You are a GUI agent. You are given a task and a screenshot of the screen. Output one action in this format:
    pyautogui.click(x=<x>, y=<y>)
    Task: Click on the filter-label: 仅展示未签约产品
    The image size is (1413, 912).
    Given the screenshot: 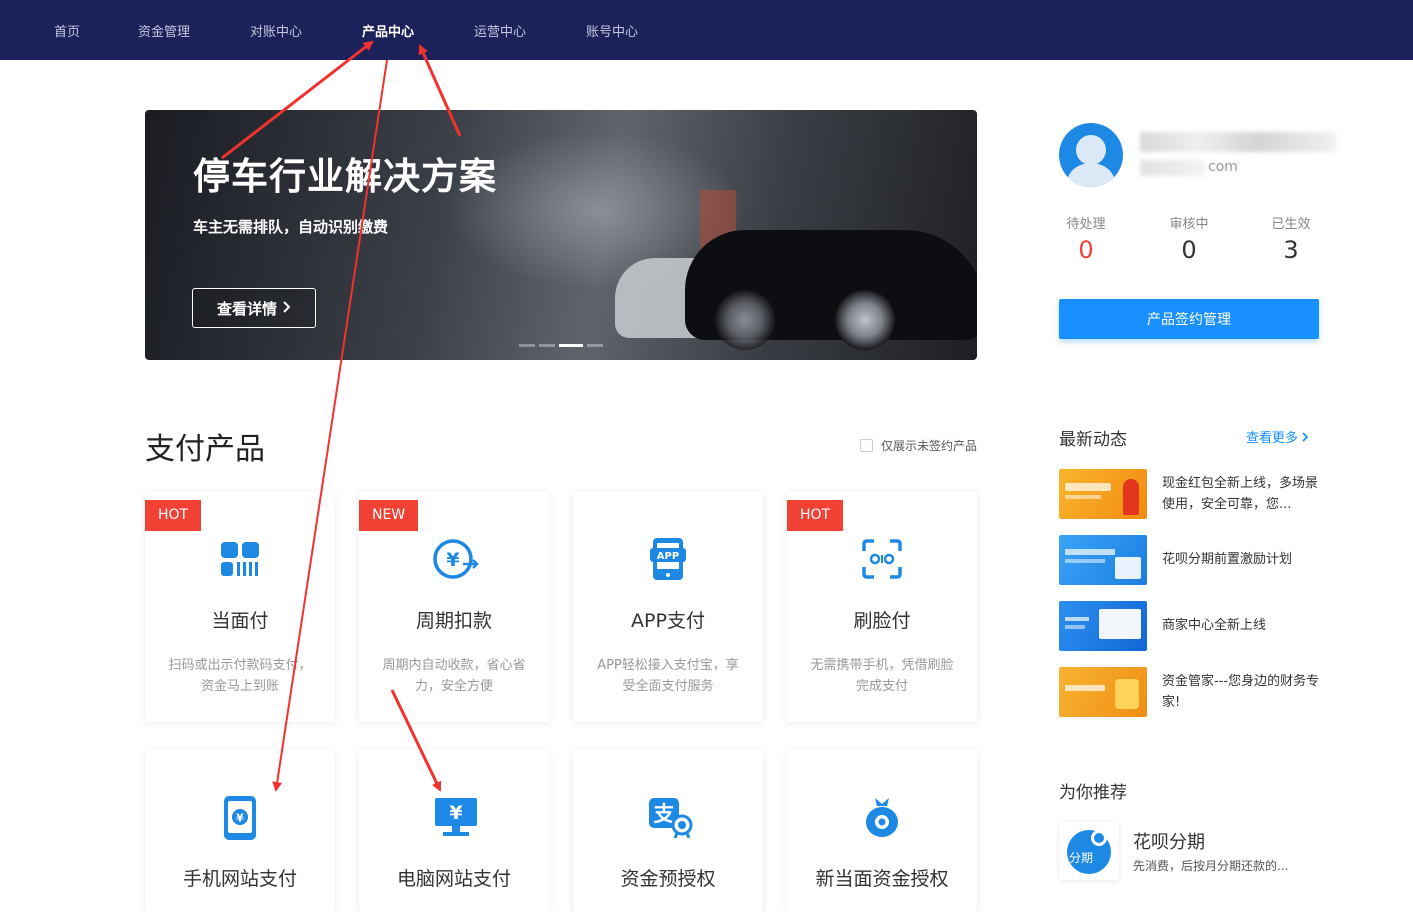 What is the action you would take?
    pyautogui.click(x=929, y=446)
    